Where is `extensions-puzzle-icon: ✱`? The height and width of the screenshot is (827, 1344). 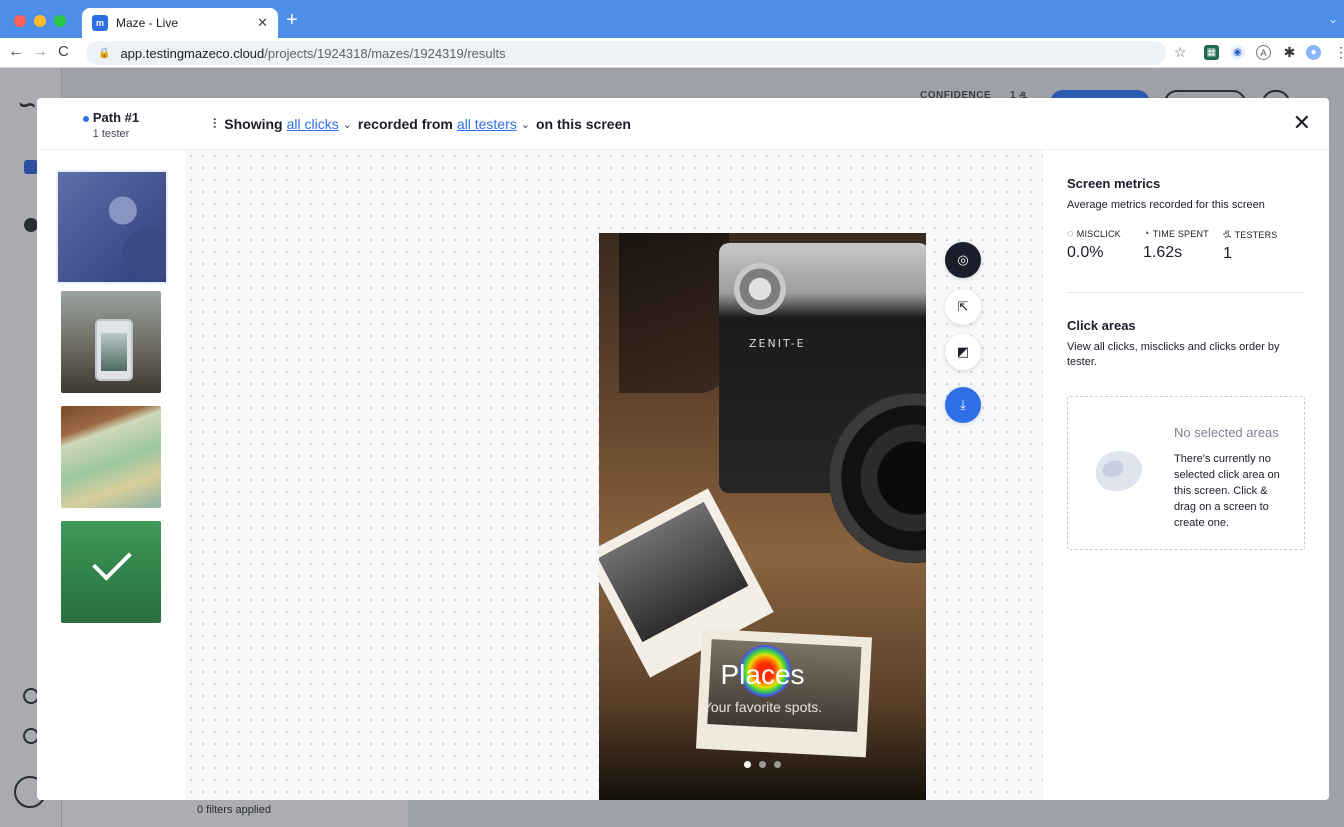
extensions-puzzle-icon: ✱ is located at coordinates (1289, 52).